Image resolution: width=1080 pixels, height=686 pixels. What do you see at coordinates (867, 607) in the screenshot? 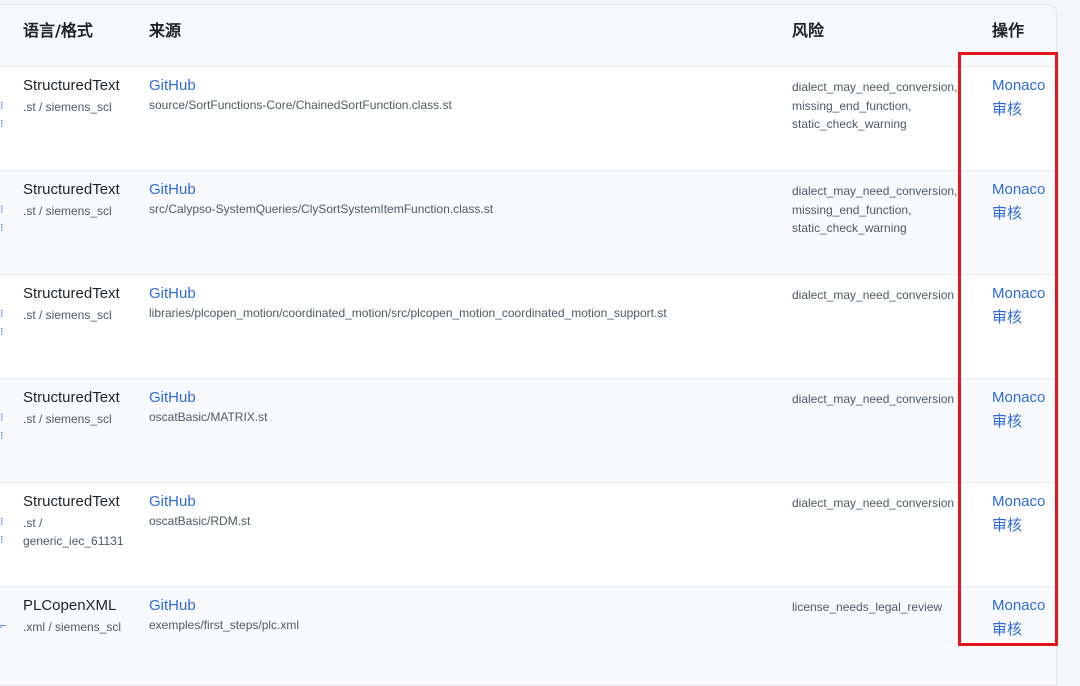
I see `risk-item: license_needs_legal_review` at bounding box center [867, 607].